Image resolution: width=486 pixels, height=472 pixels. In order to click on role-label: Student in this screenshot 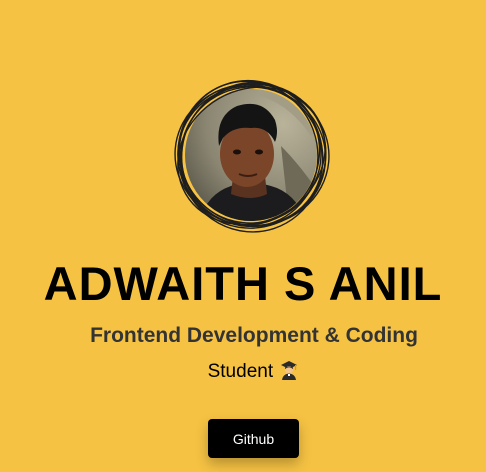, I will do `click(240, 371)`.